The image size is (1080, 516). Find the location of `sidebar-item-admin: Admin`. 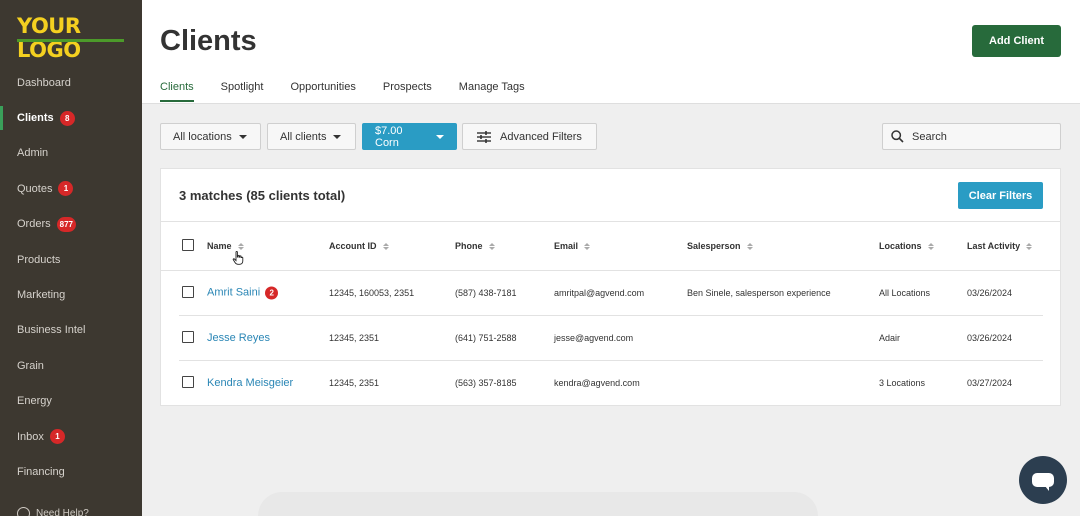

sidebar-item-admin: Admin is located at coordinates (71, 153).